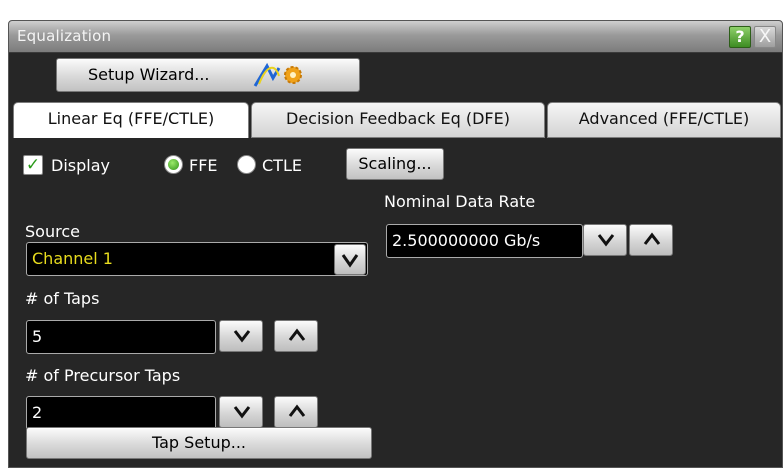 This screenshot has width=784, height=468. I want to click on display-label: Display, so click(80, 165).